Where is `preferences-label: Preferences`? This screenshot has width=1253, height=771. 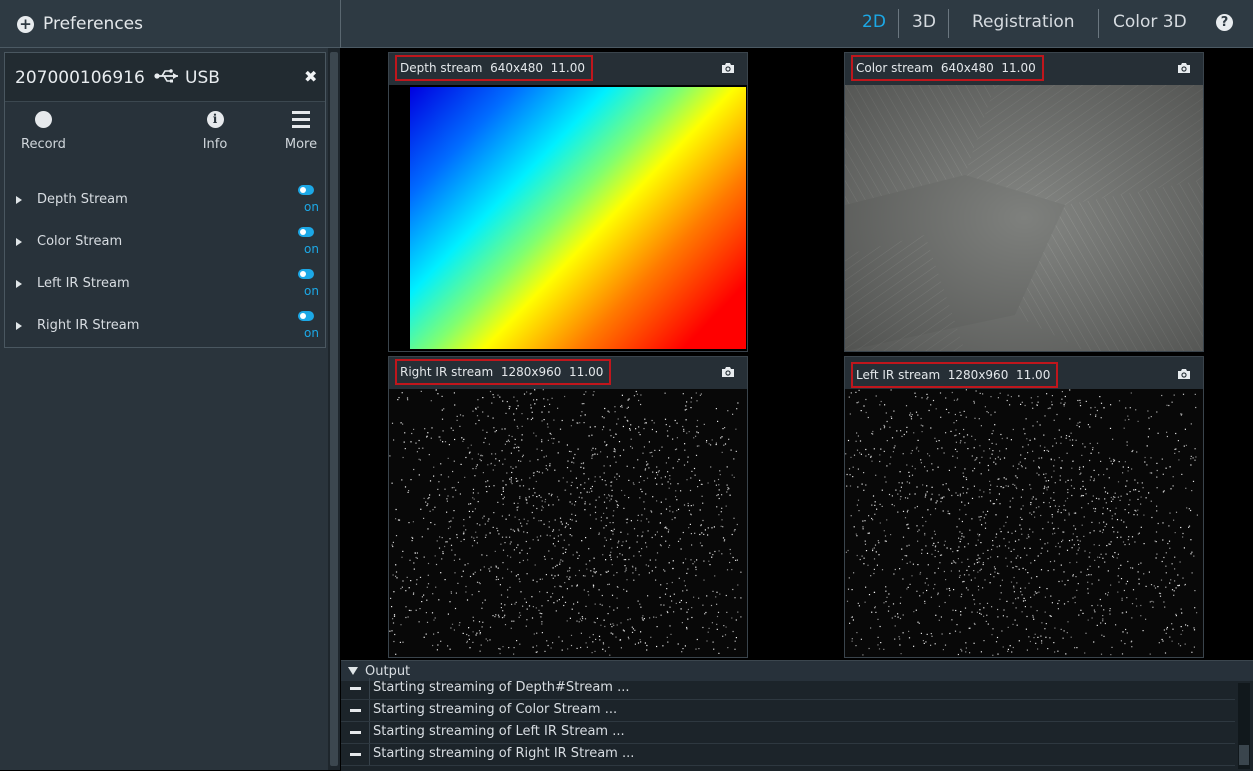 preferences-label: Preferences is located at coordinates (93, 24).